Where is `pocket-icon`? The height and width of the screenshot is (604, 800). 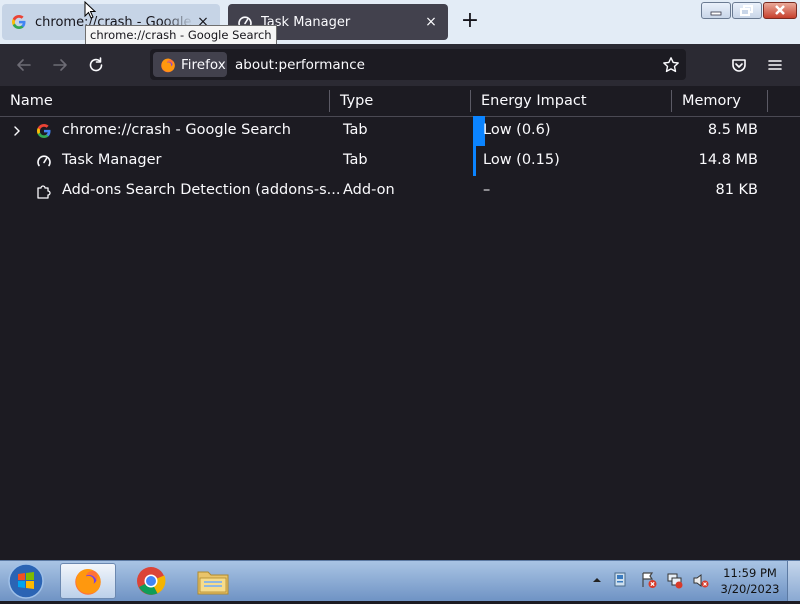 pocket-icon is located at coordinates (739, 65).